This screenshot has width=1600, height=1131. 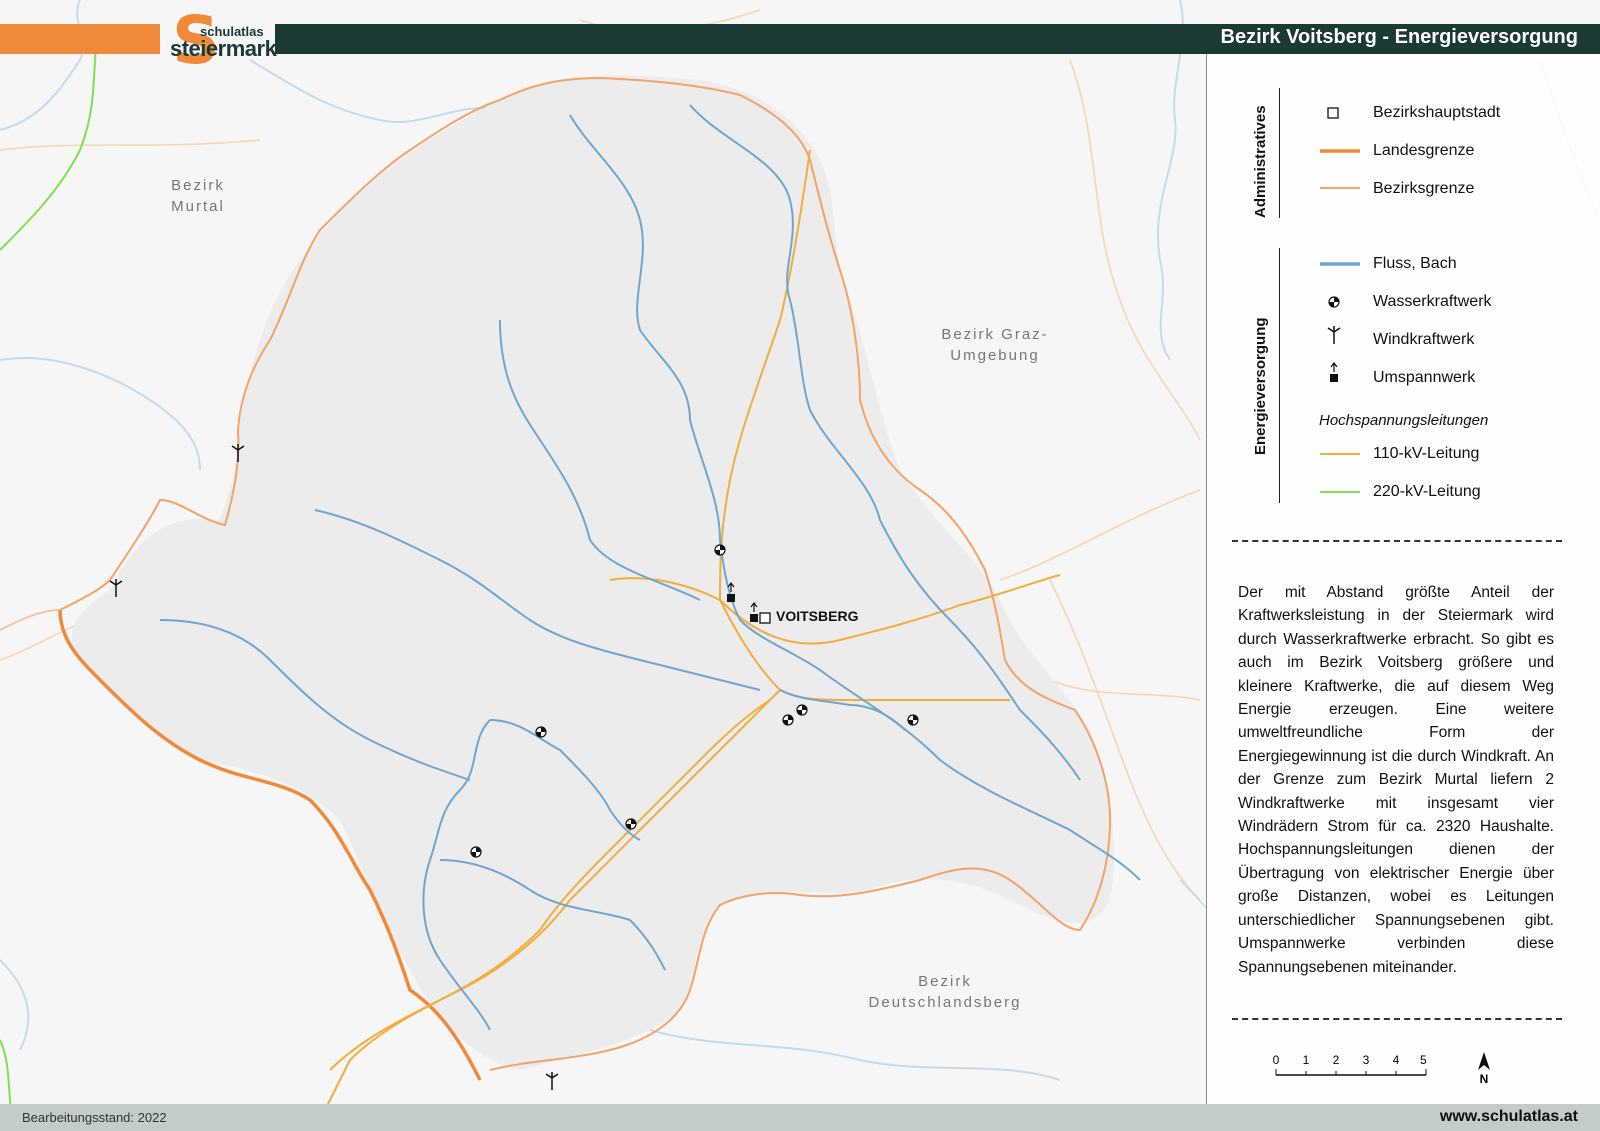 What do you see at coordinates (1424, 150) in the screenshot?
I see `legend-label-landesgrenze: Landesgrenze` at bounding box center [1424, 150].